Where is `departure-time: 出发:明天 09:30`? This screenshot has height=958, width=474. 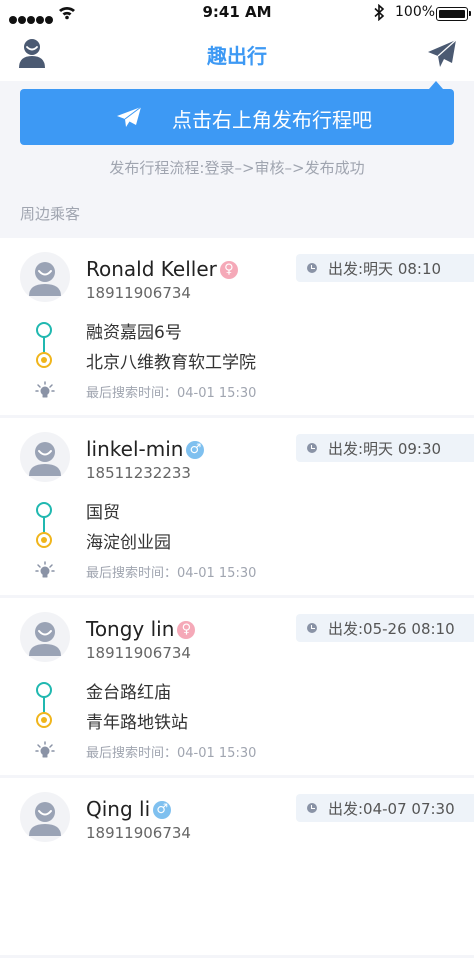
departure-time: 出发:明天 09:30 is located at coordinates (385, 449).